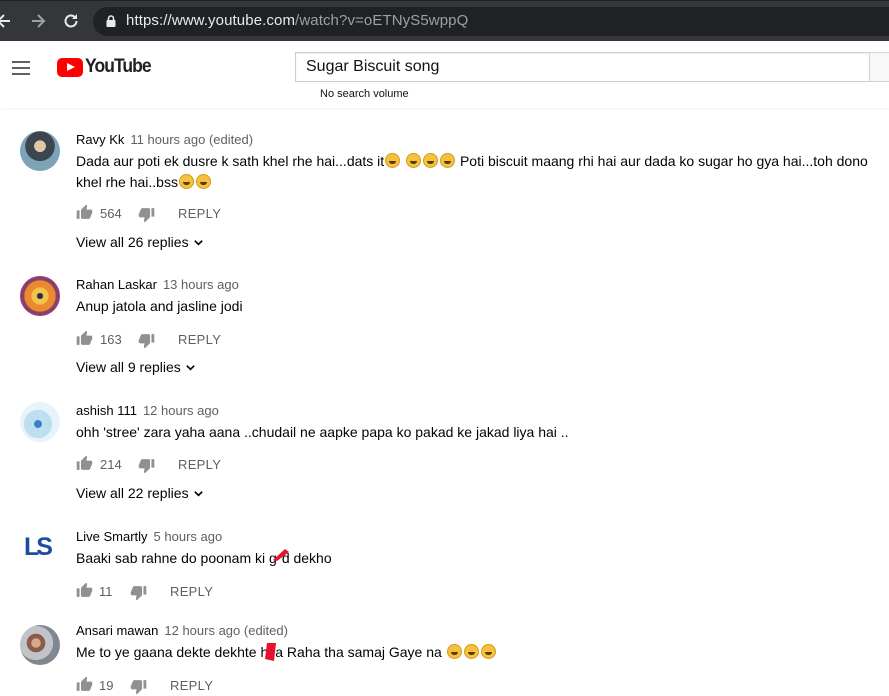  I want to click on back-arrow-icon, so click(7, 21).